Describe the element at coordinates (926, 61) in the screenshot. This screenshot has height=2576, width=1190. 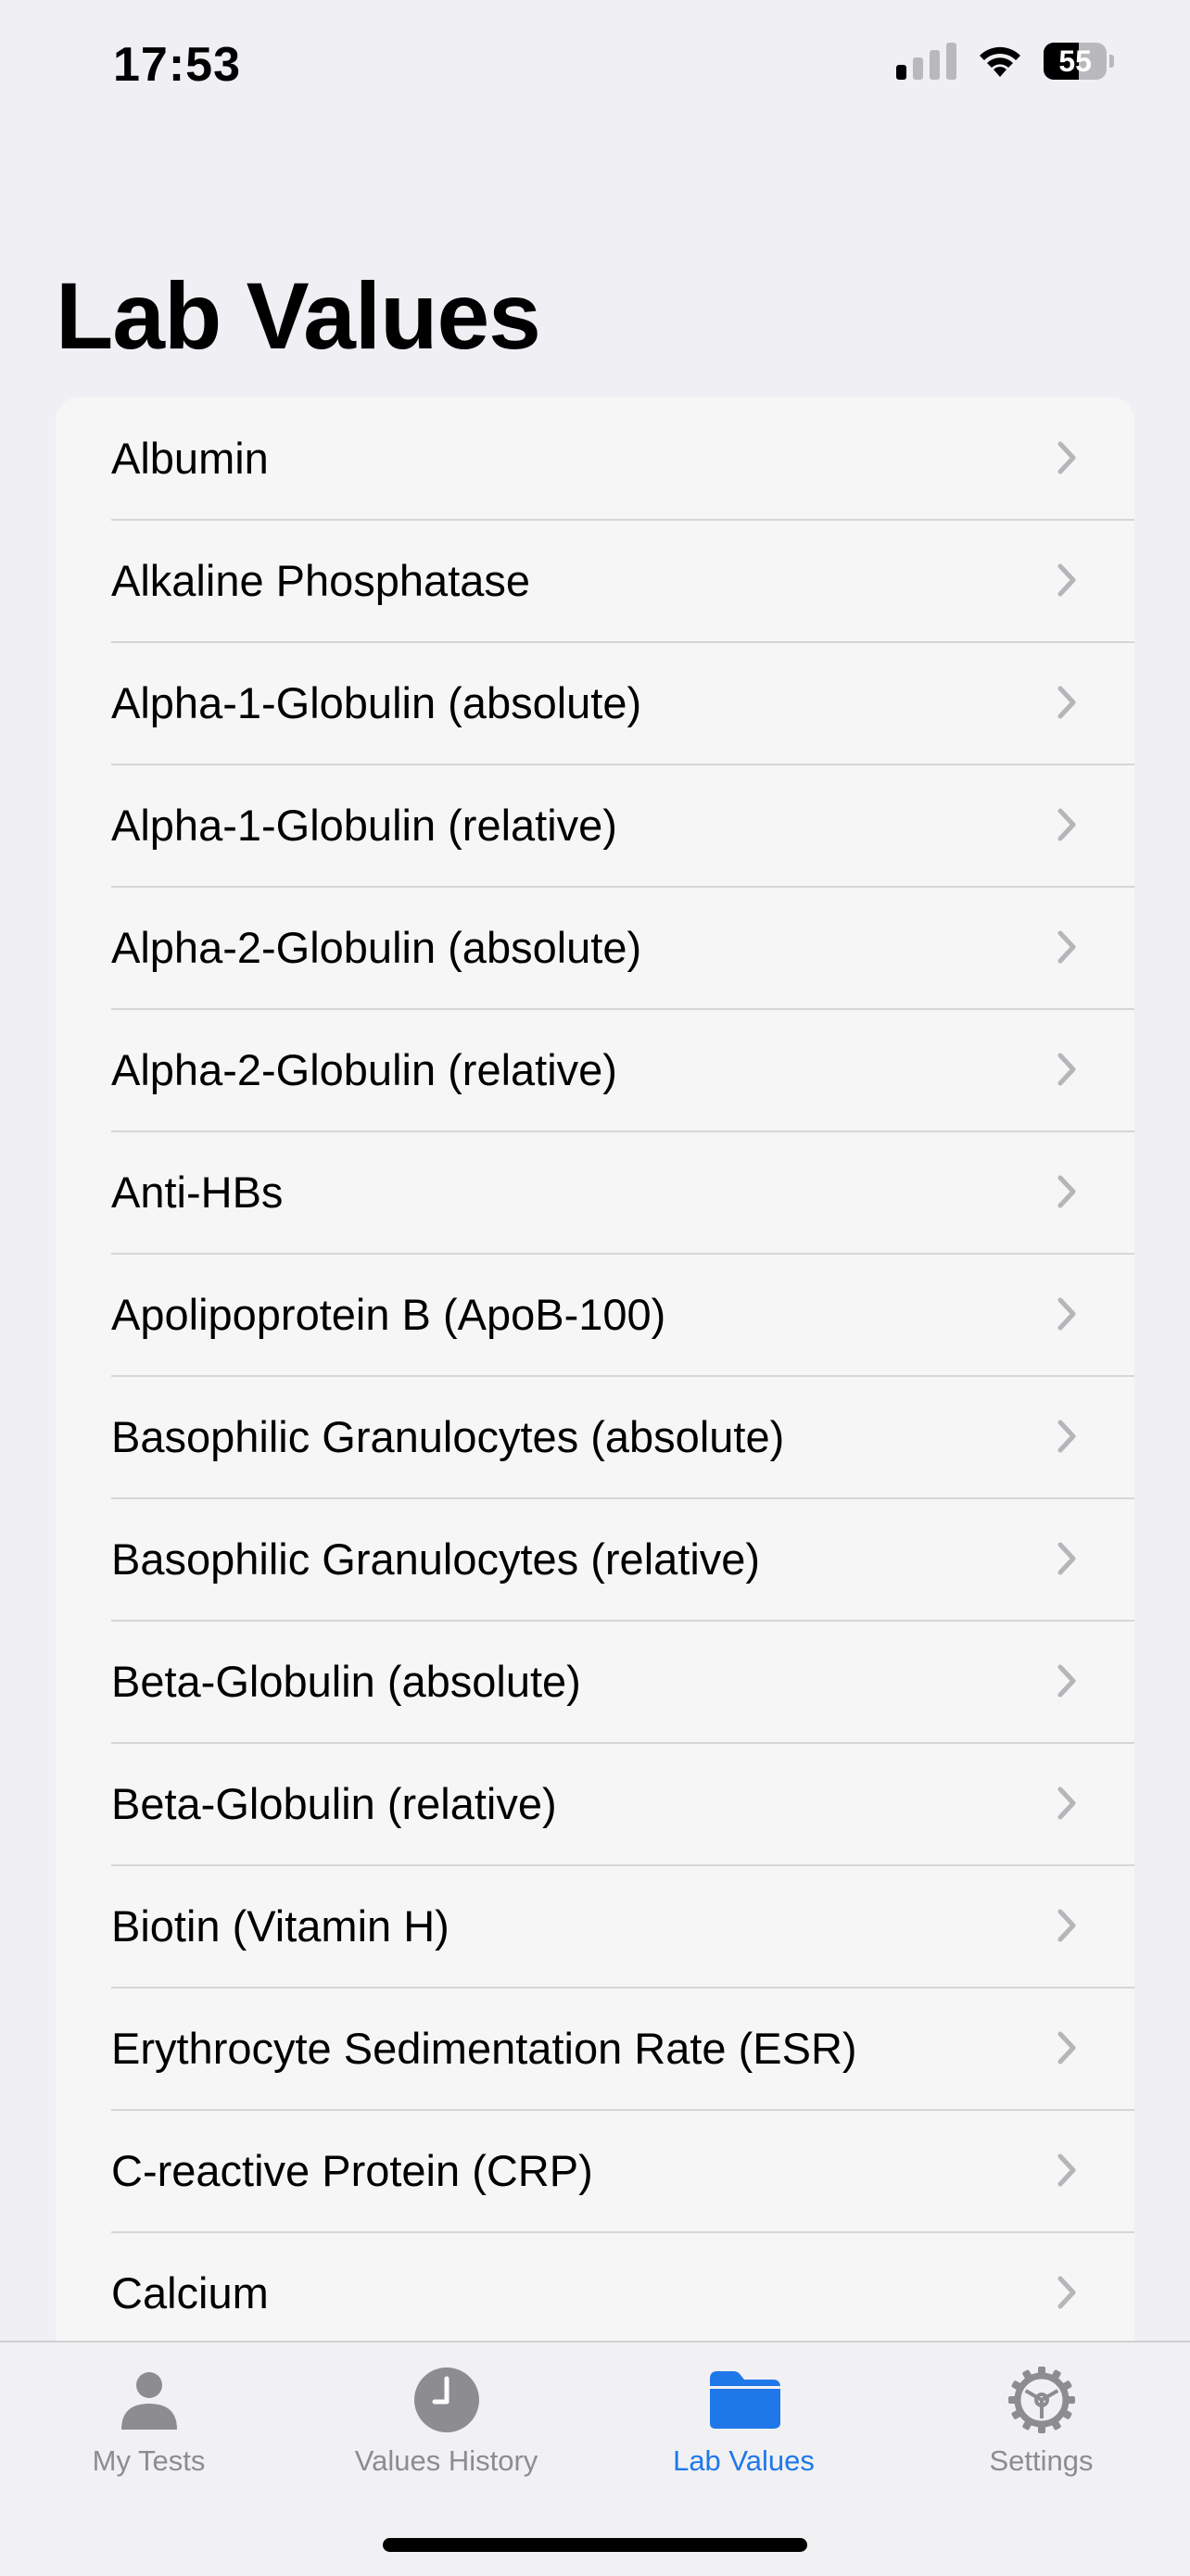
I see `cellular-signal-icon` at that location.